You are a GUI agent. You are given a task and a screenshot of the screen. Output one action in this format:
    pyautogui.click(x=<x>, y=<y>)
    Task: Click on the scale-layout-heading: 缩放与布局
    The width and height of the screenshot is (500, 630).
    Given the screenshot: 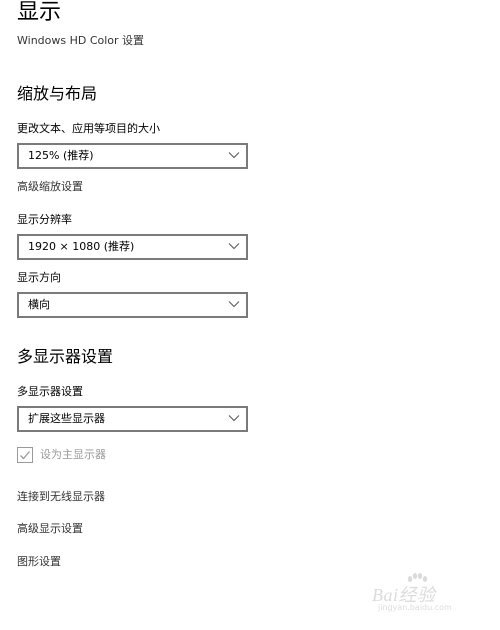 What is the action you would take?
    pyautogui.click(x=57, y=93)
    